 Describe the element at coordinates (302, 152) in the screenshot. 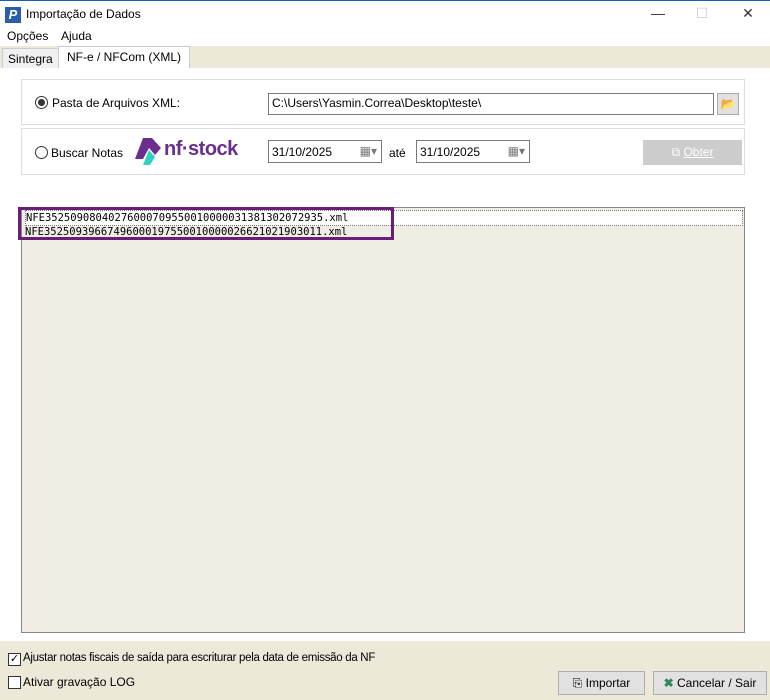

I see `date-from-value: 31/10/2025` at that location.